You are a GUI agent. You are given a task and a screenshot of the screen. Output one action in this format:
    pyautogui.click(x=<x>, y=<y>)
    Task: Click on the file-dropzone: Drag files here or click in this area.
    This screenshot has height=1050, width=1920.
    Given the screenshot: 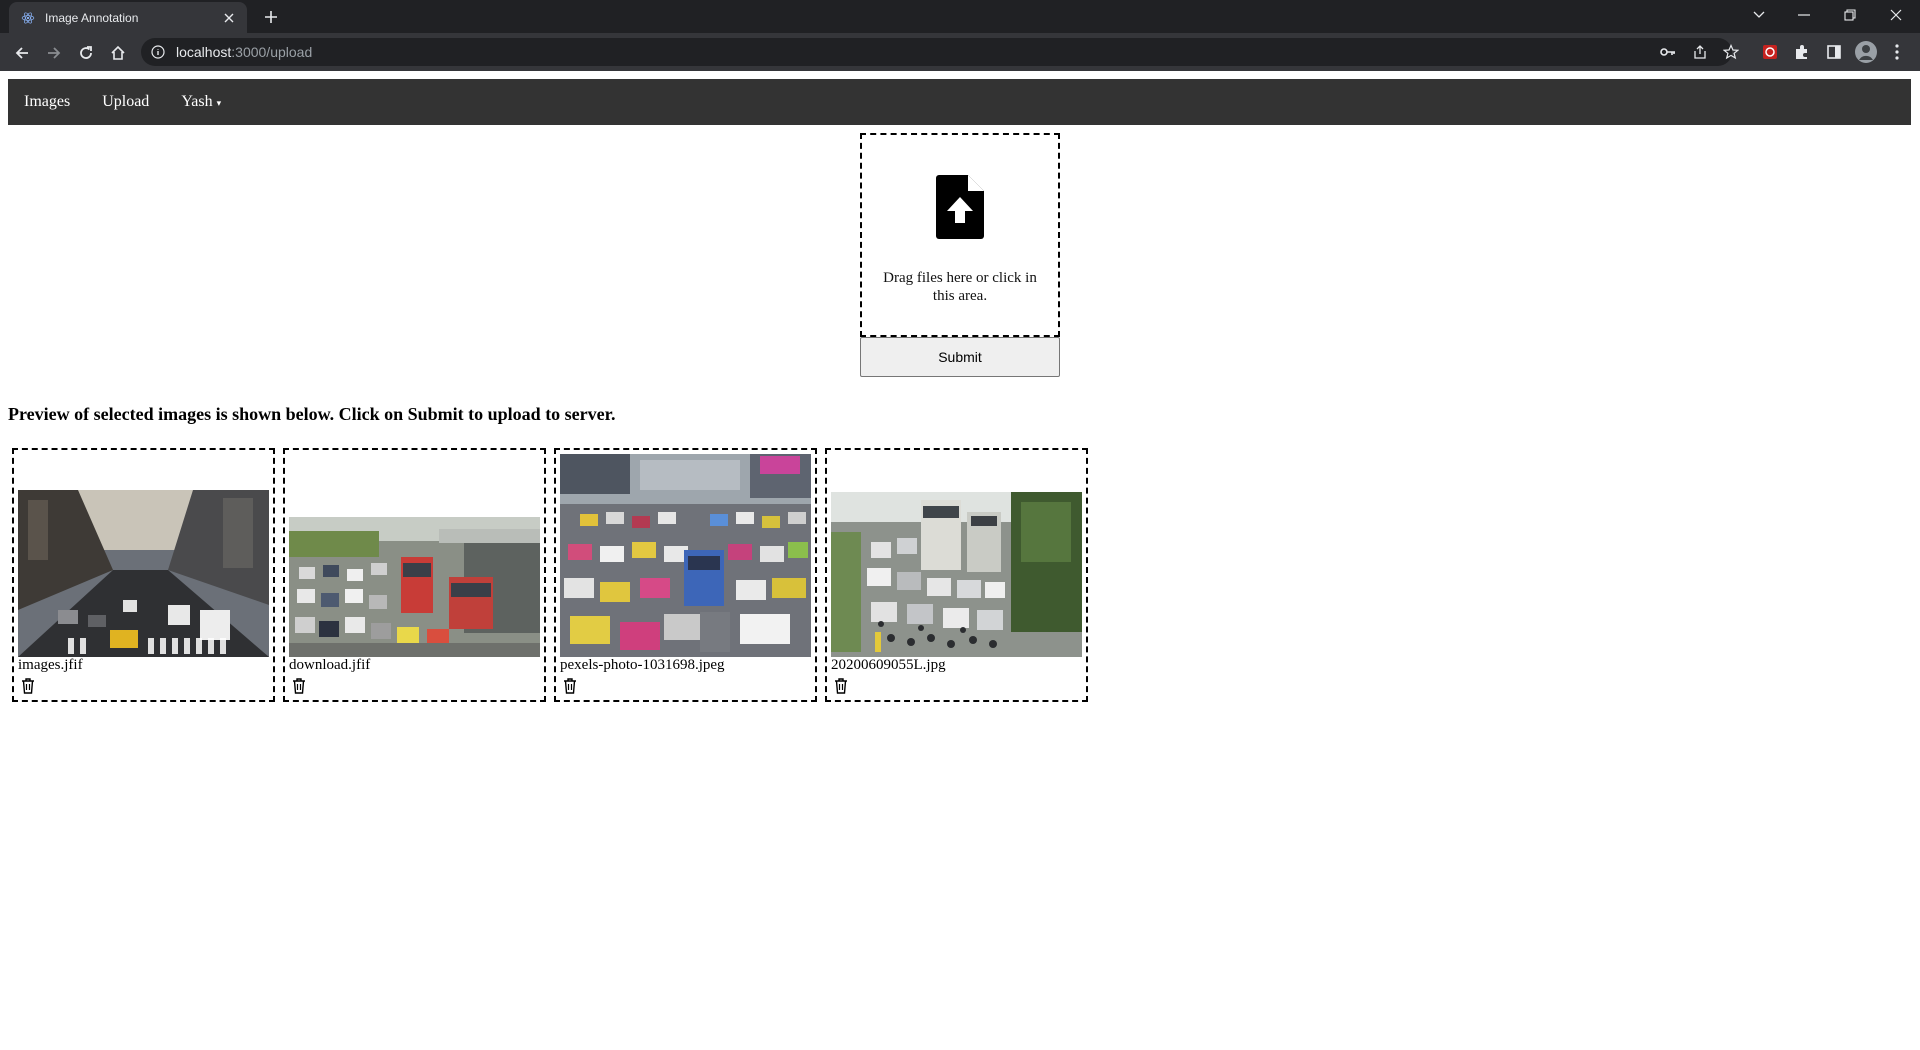 What is the action you would take?
    pyautogui.click(x=960, y=235)
    